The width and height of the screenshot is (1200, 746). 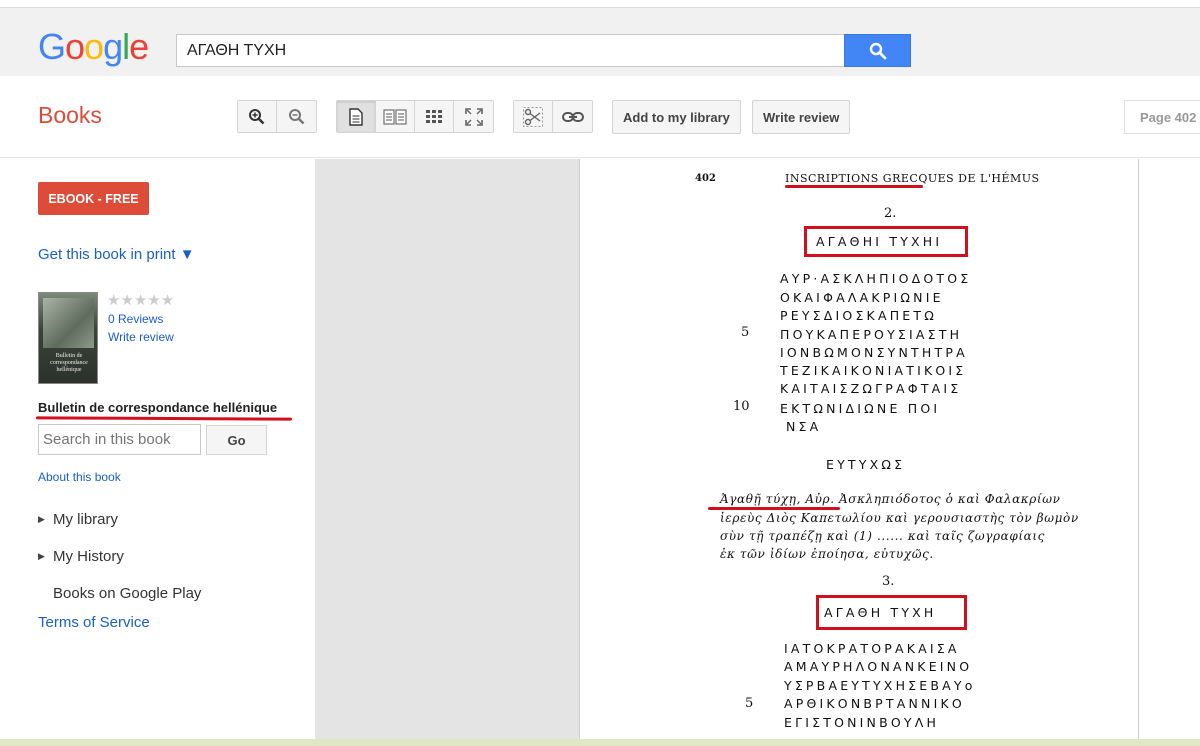 I want to click on scissors-icon, so click(x=533, y=116).